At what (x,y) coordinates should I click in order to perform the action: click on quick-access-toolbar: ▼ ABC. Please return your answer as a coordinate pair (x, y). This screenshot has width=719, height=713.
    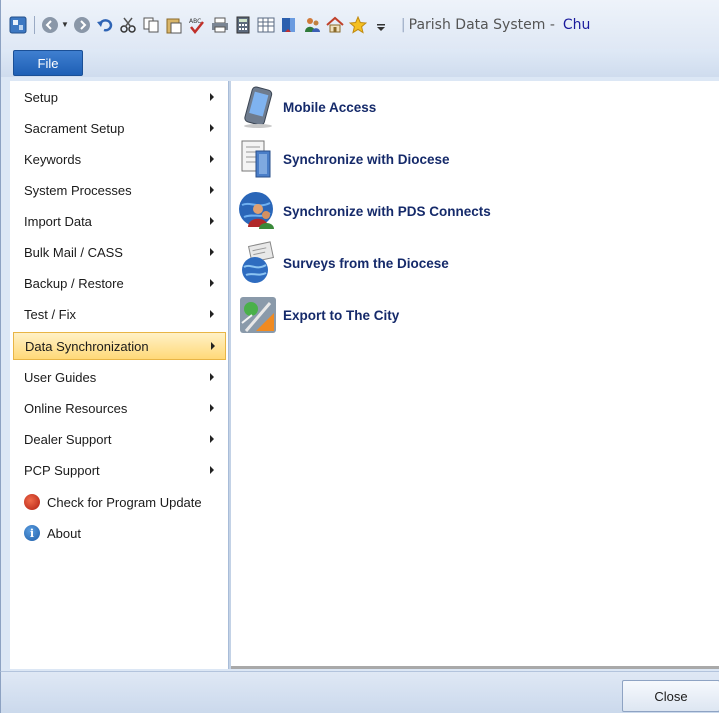
    Looking at the image, I should click on (202, 25).